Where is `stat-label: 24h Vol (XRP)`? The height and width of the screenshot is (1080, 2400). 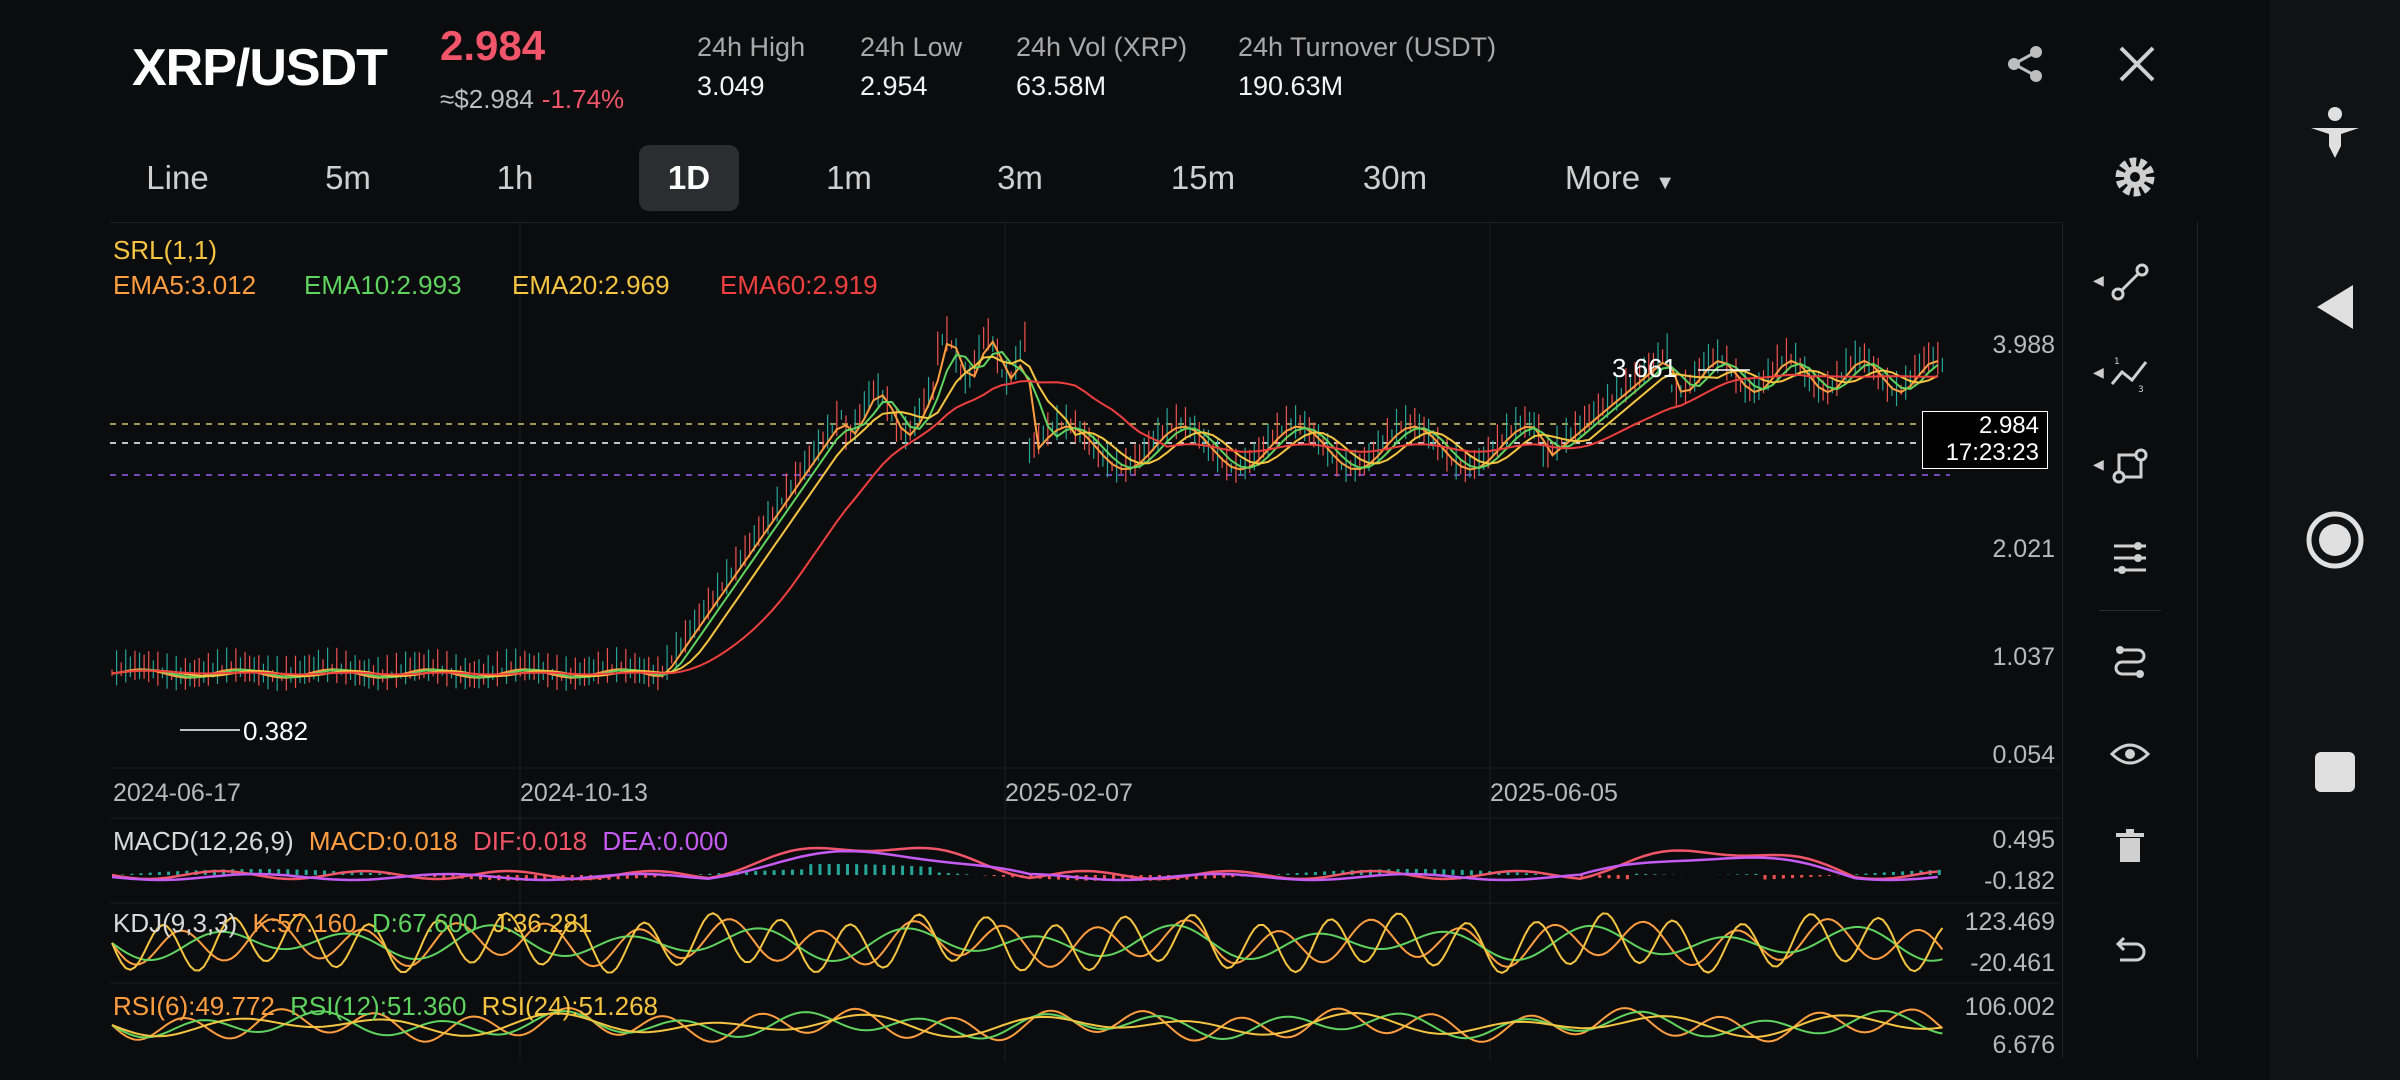 stat-label: 24h Vol (XRP) is located at coordinates (1102, 47).